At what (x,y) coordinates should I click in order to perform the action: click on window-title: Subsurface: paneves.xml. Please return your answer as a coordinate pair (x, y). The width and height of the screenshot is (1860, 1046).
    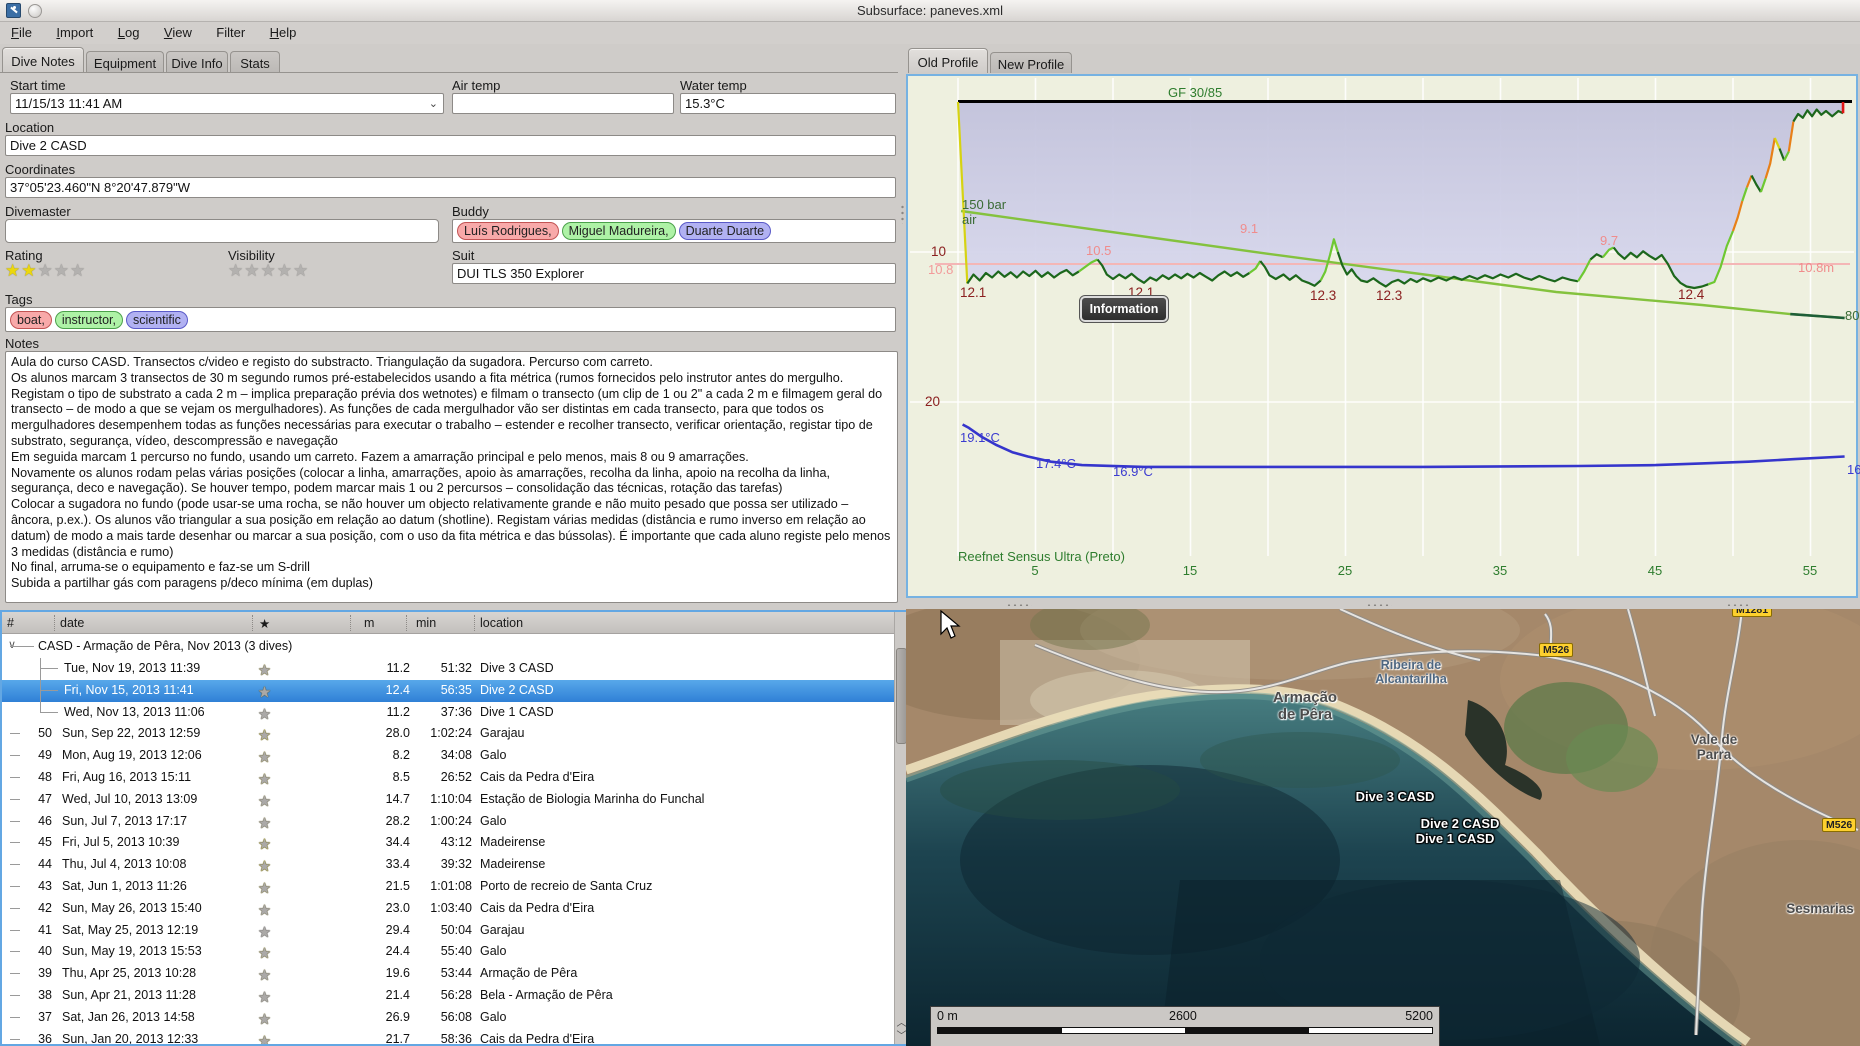
    Looking at the image, I should click on (930, 10).